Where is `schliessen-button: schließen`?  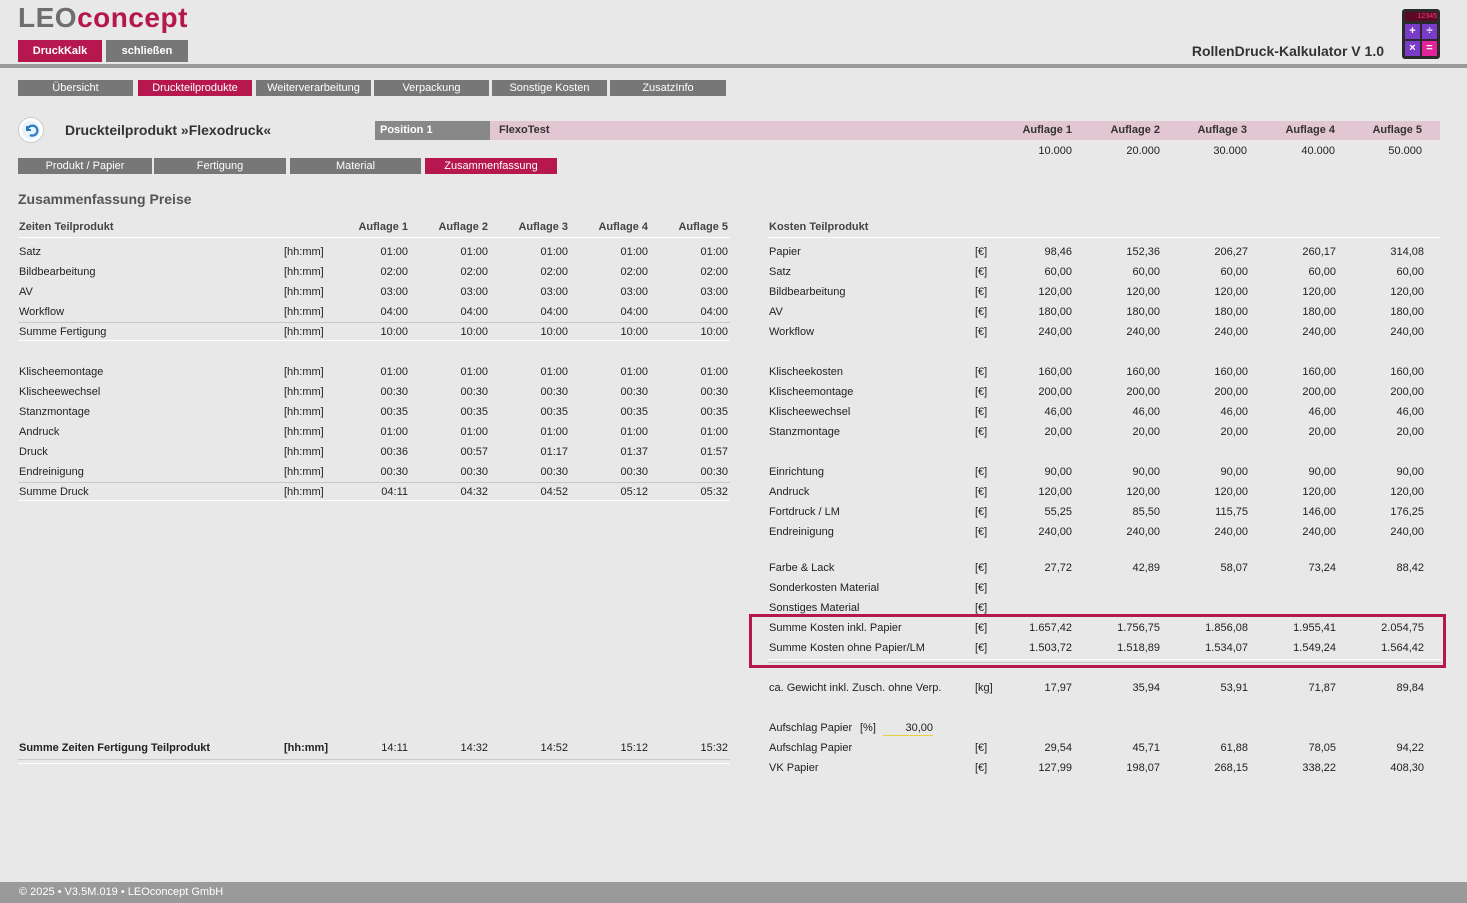
schliessen-button: schließen is located at coordinates (147, 51).